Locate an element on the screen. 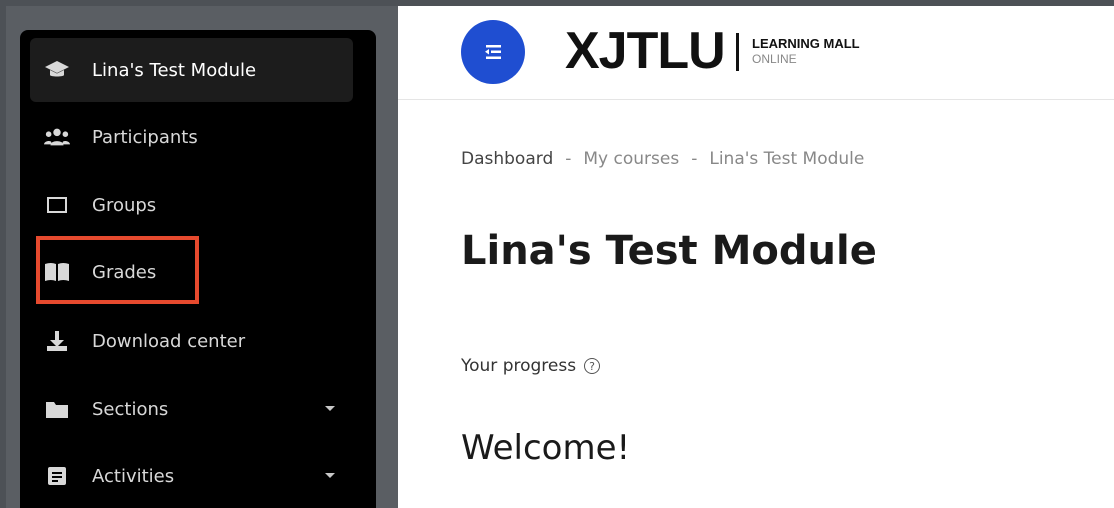 Image resolution: width=1114 pixels, height=508 pixels. users-icon is located at coordinates (57, 137).